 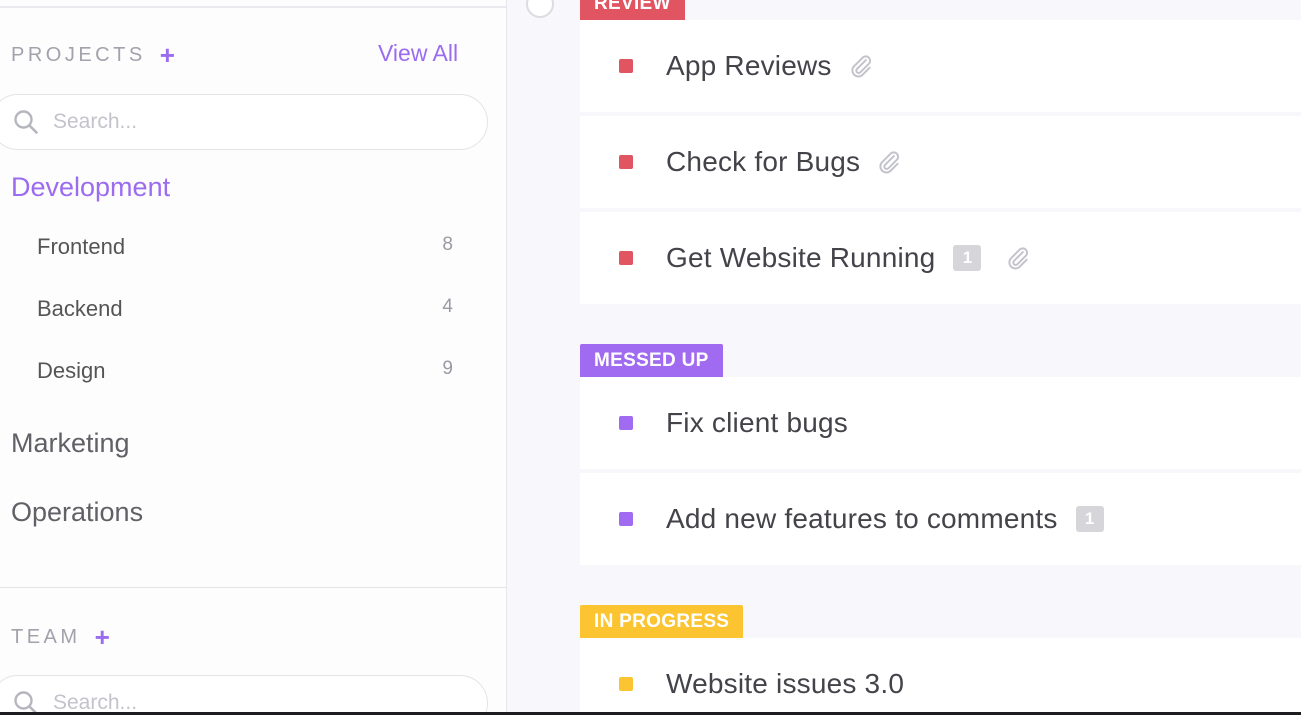 What do you see at coordinates (244, 695) in the screenshot?
I see `team-search` at bounding box center [244, 695].